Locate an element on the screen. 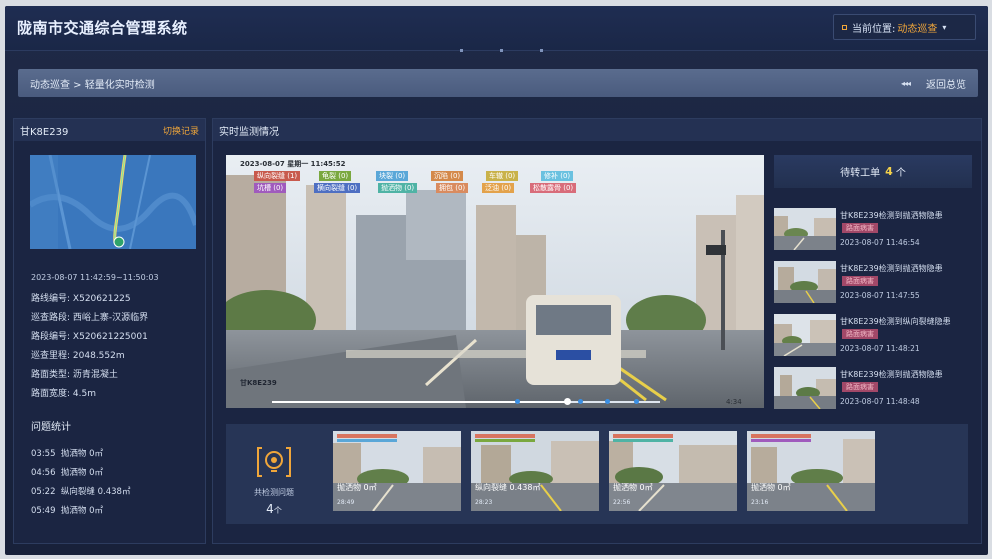 This screenshot has width=992, height=559. location-dropdown: 当前位置: 动态巡查 ▾ is located at coordinates (904, 27).